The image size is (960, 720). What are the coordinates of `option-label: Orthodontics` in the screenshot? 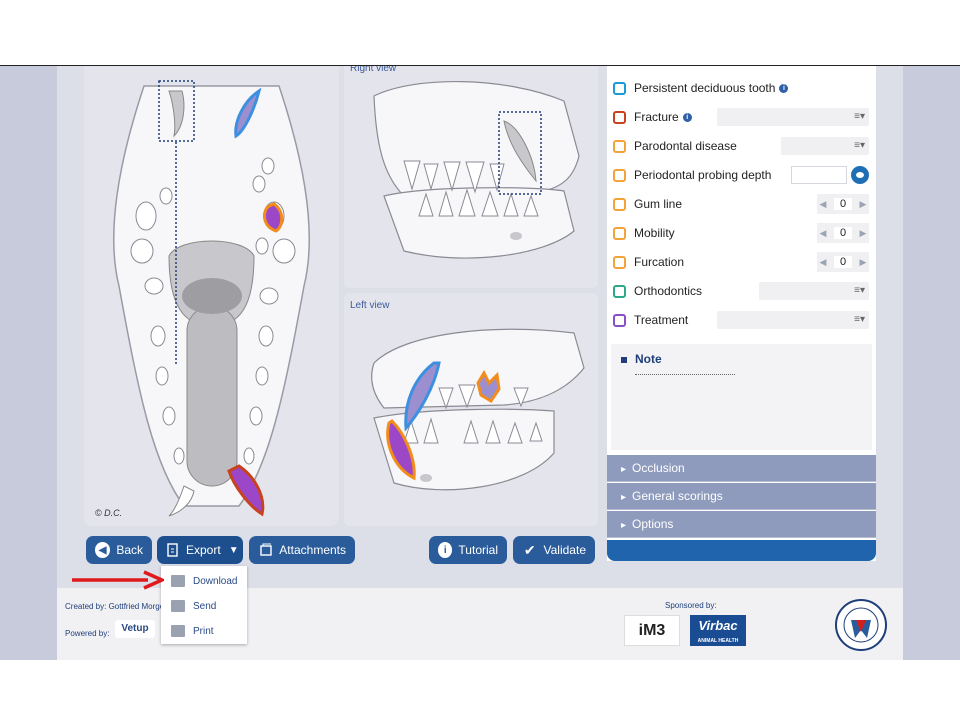 It's located at (668, 291).